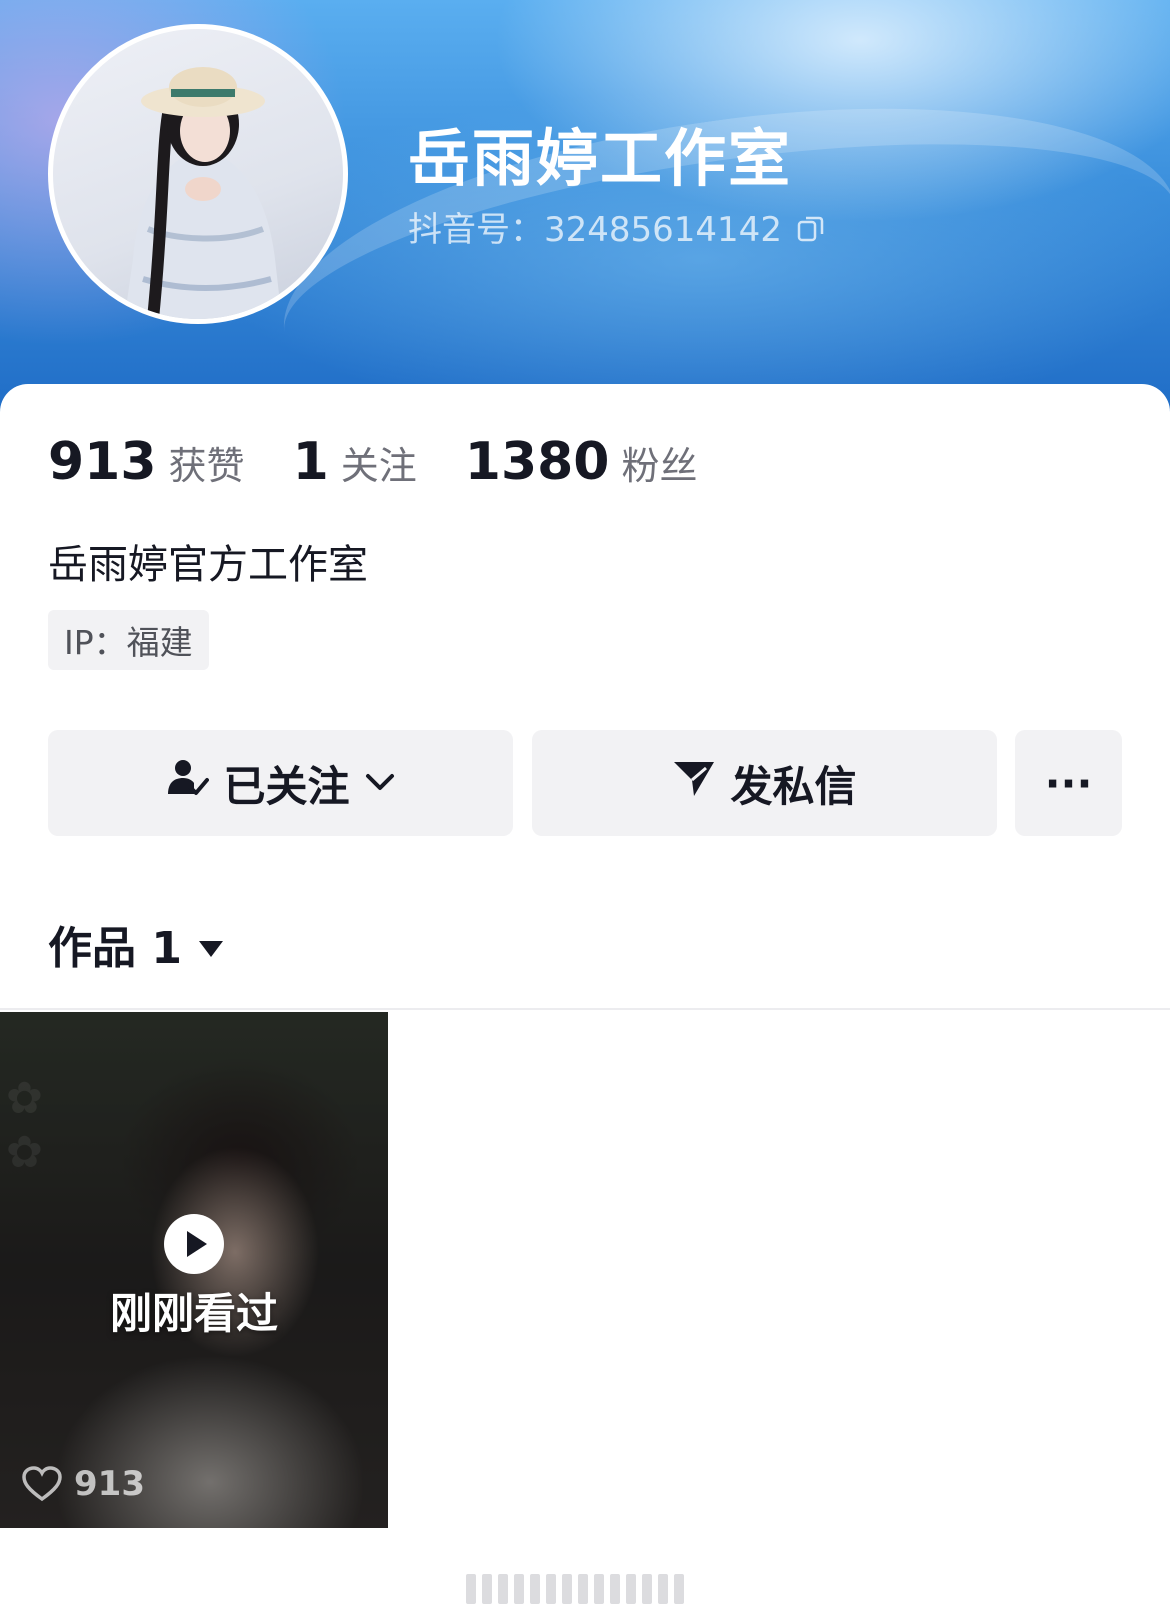 Image resolution: width=1170 pixels, height=1604 pixels. What do you see at coordinates (102, 462) in the screenshot?
I see `stat-likes-count: 913` at bounding box center [102, 462].